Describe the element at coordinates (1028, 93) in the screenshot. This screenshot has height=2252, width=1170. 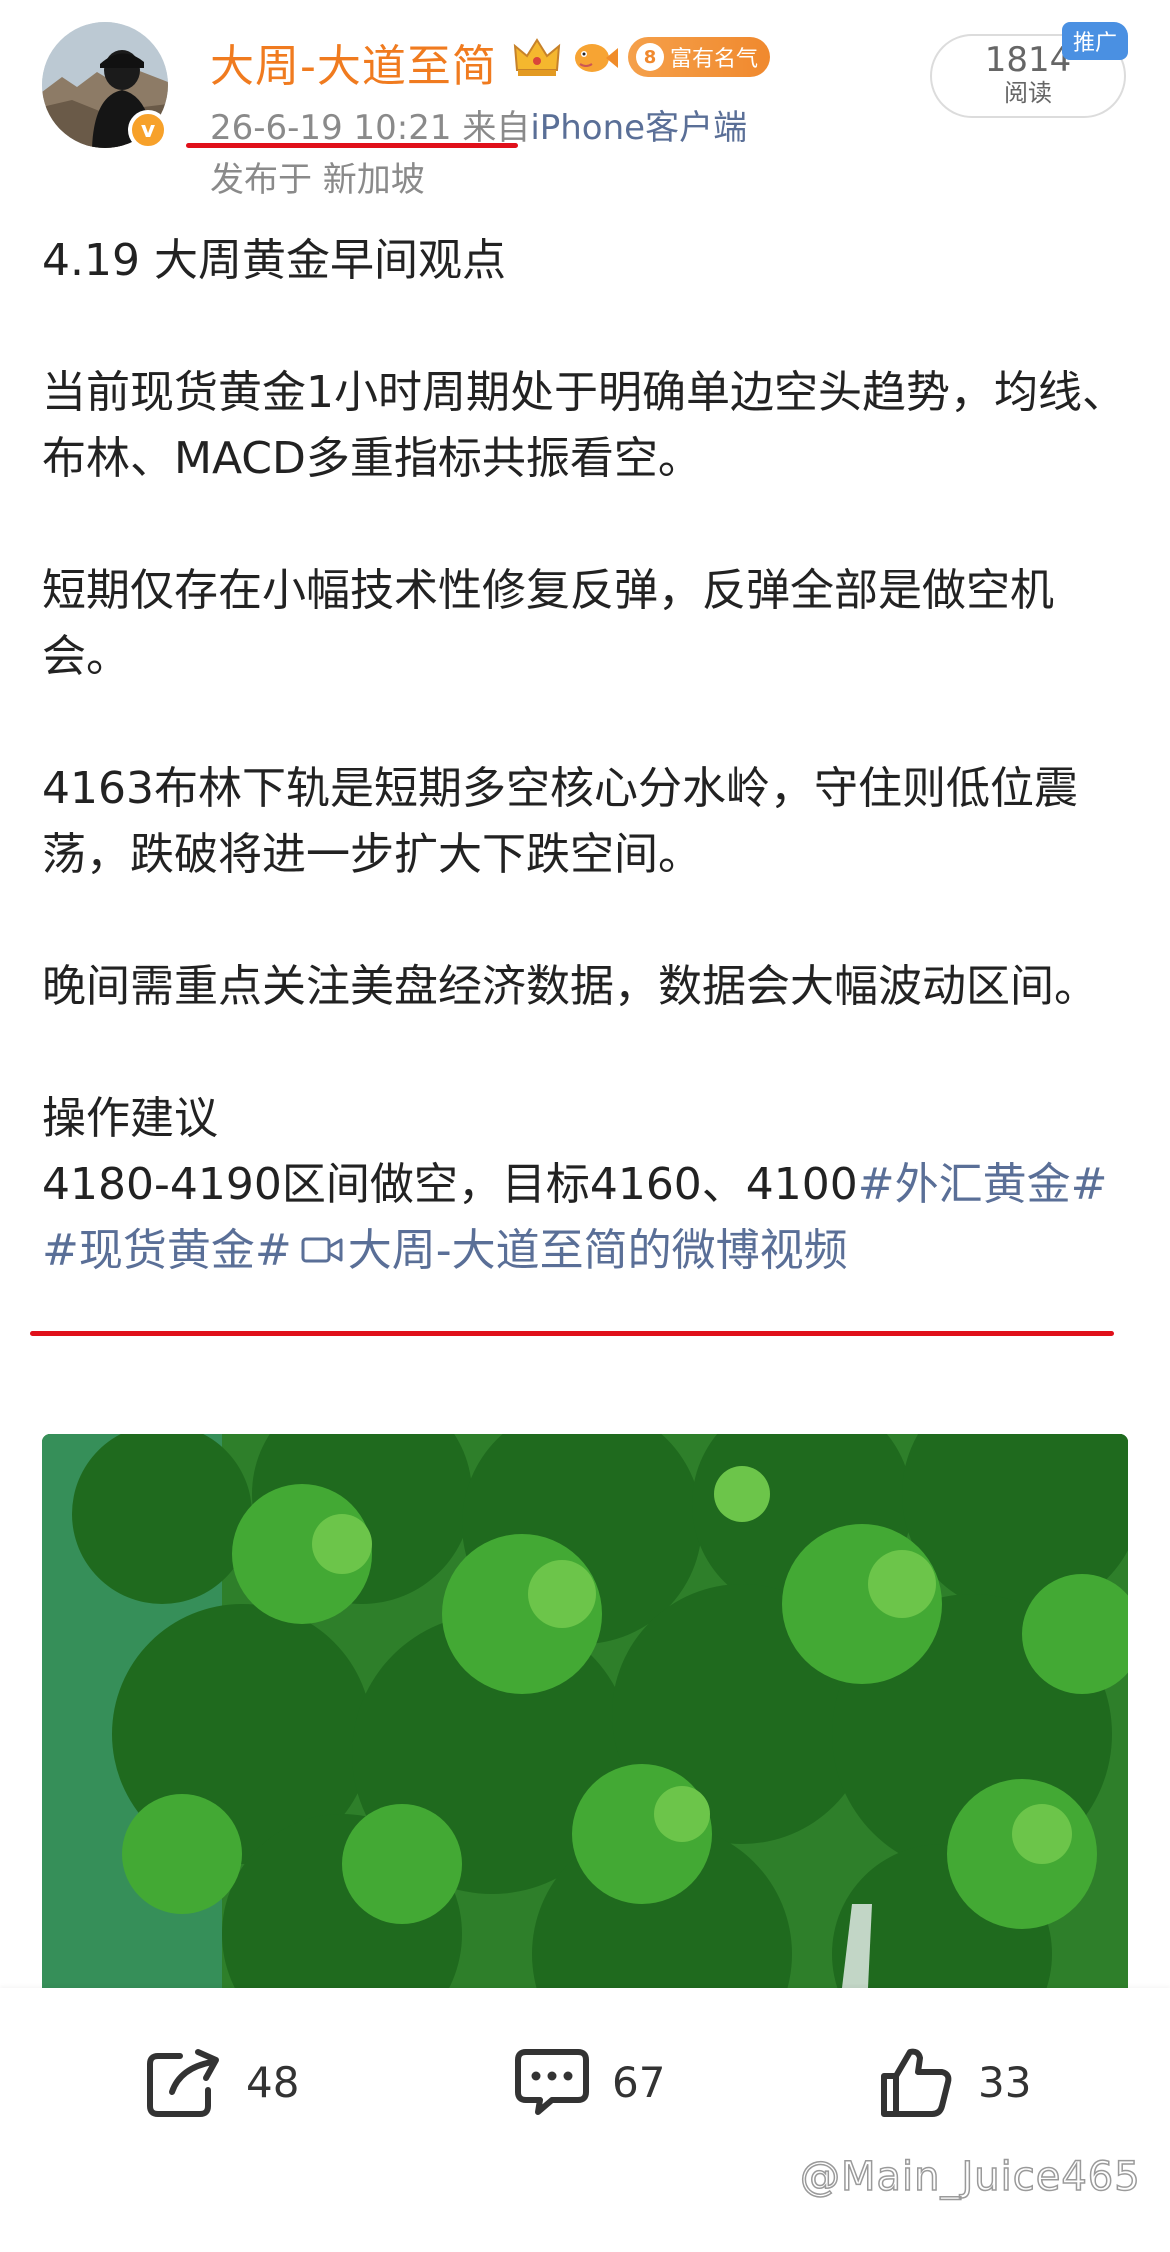
I see `read-label: 阅读` at that location.